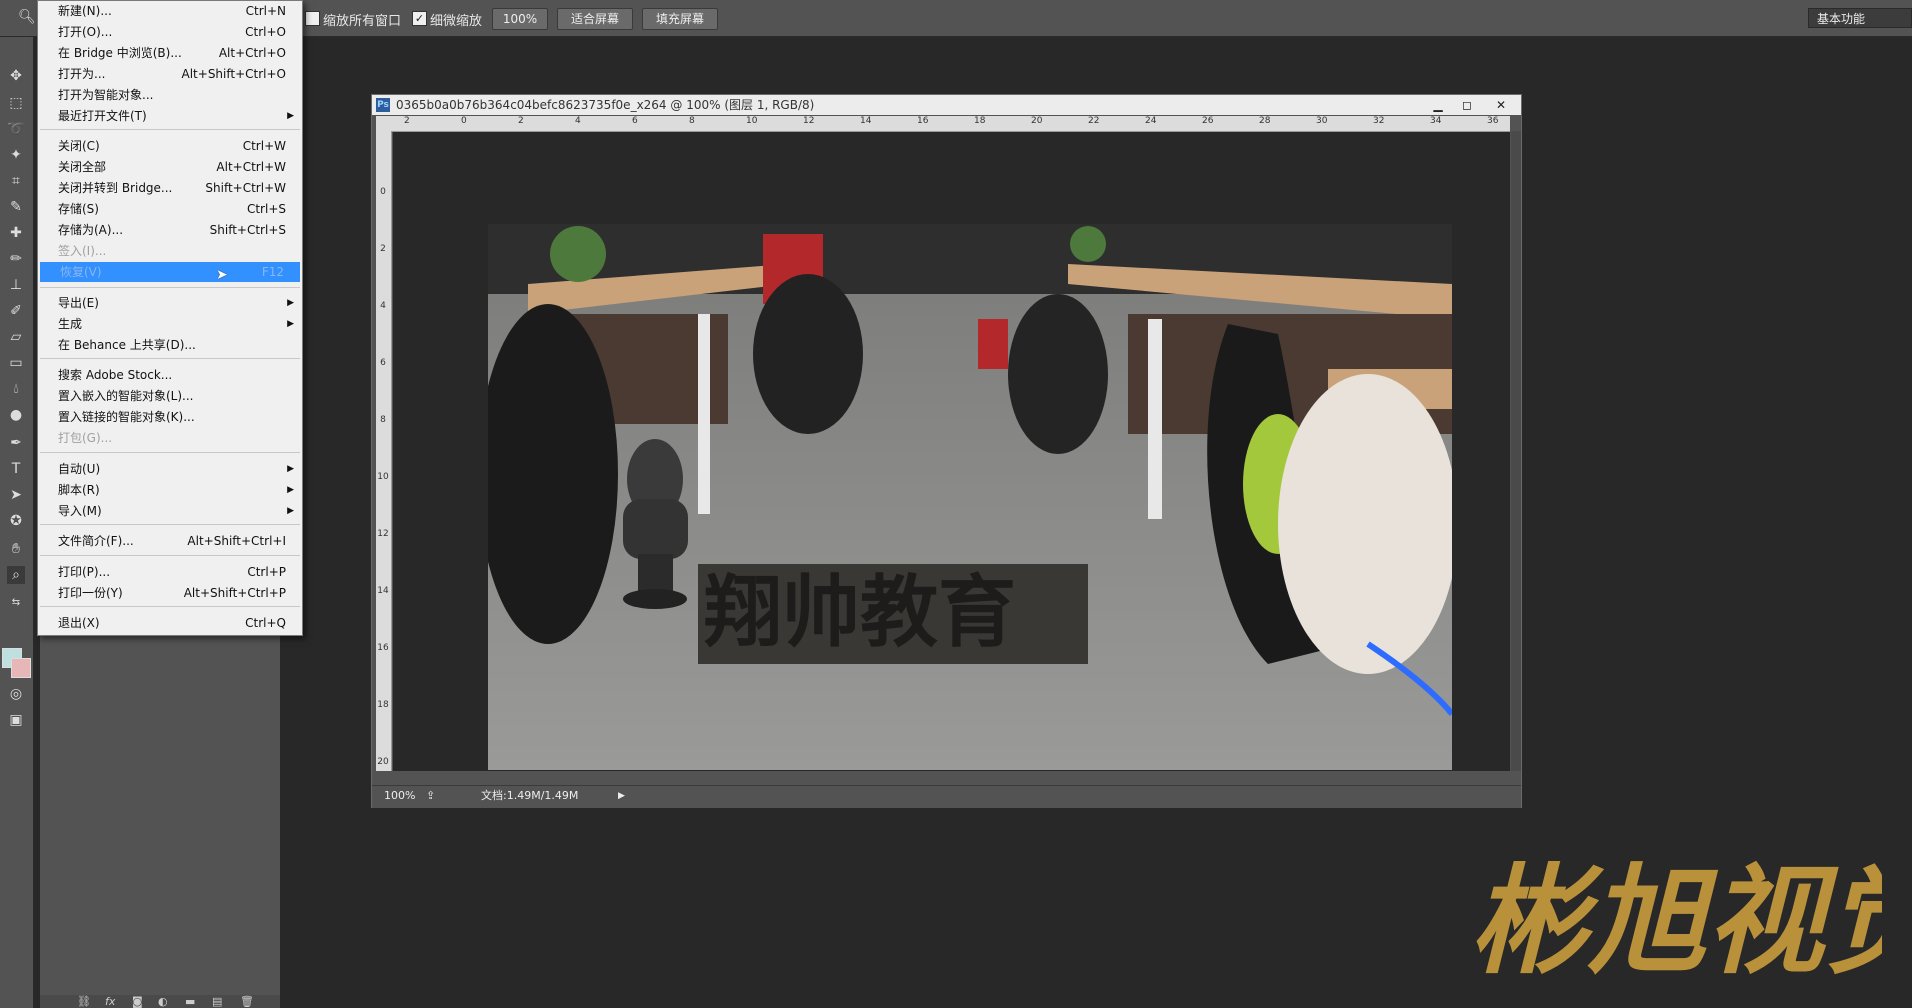 This screenshot has width=1912, height=1008. Describe the element at coordinates (595, 19) in the screenshot. I see `fit-screen-button: 适合屏幕` at that location.